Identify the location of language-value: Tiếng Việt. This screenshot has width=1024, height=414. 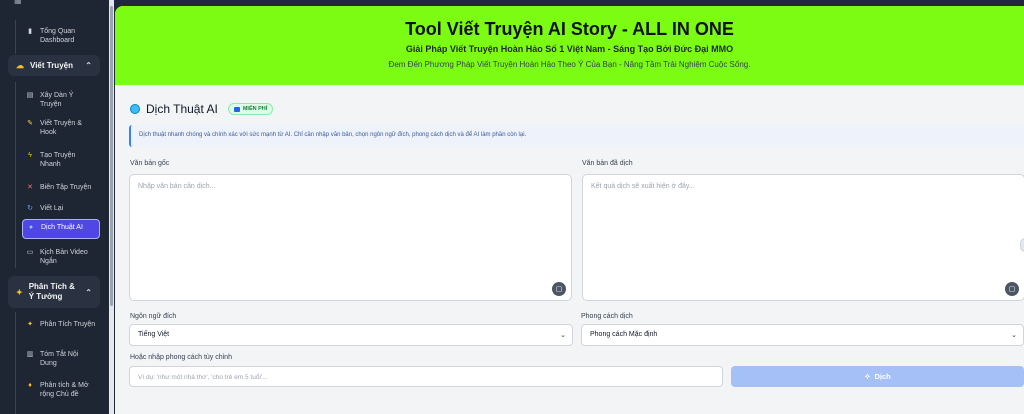
(154, 334).